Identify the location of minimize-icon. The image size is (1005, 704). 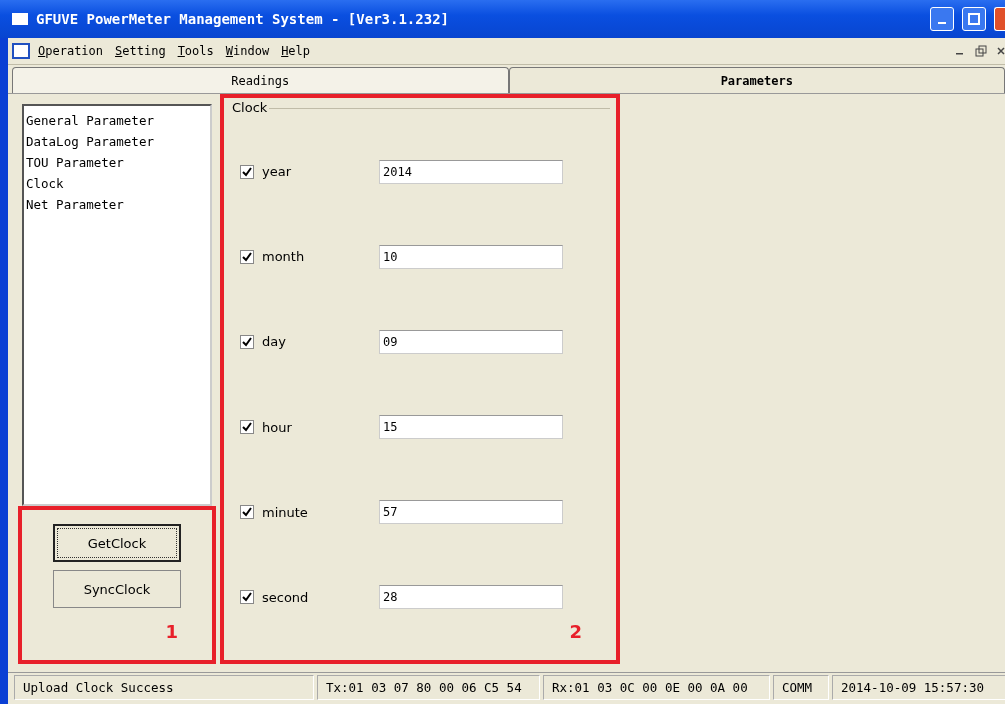
(942, 23).